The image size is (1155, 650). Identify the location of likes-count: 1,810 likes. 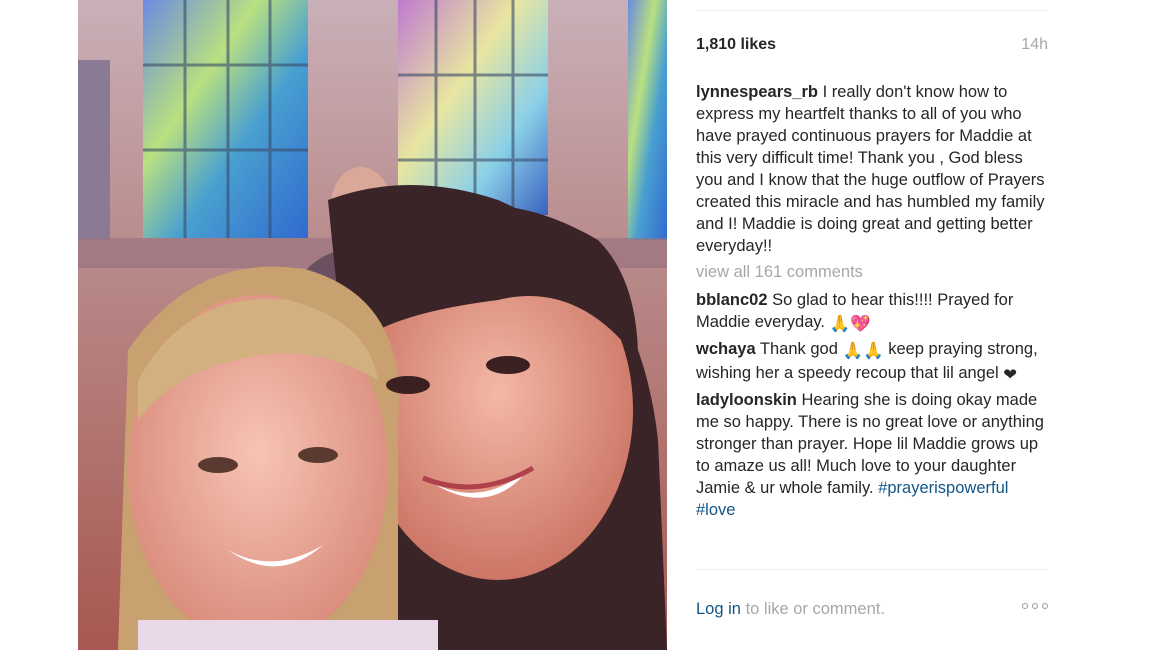
(736, 45).